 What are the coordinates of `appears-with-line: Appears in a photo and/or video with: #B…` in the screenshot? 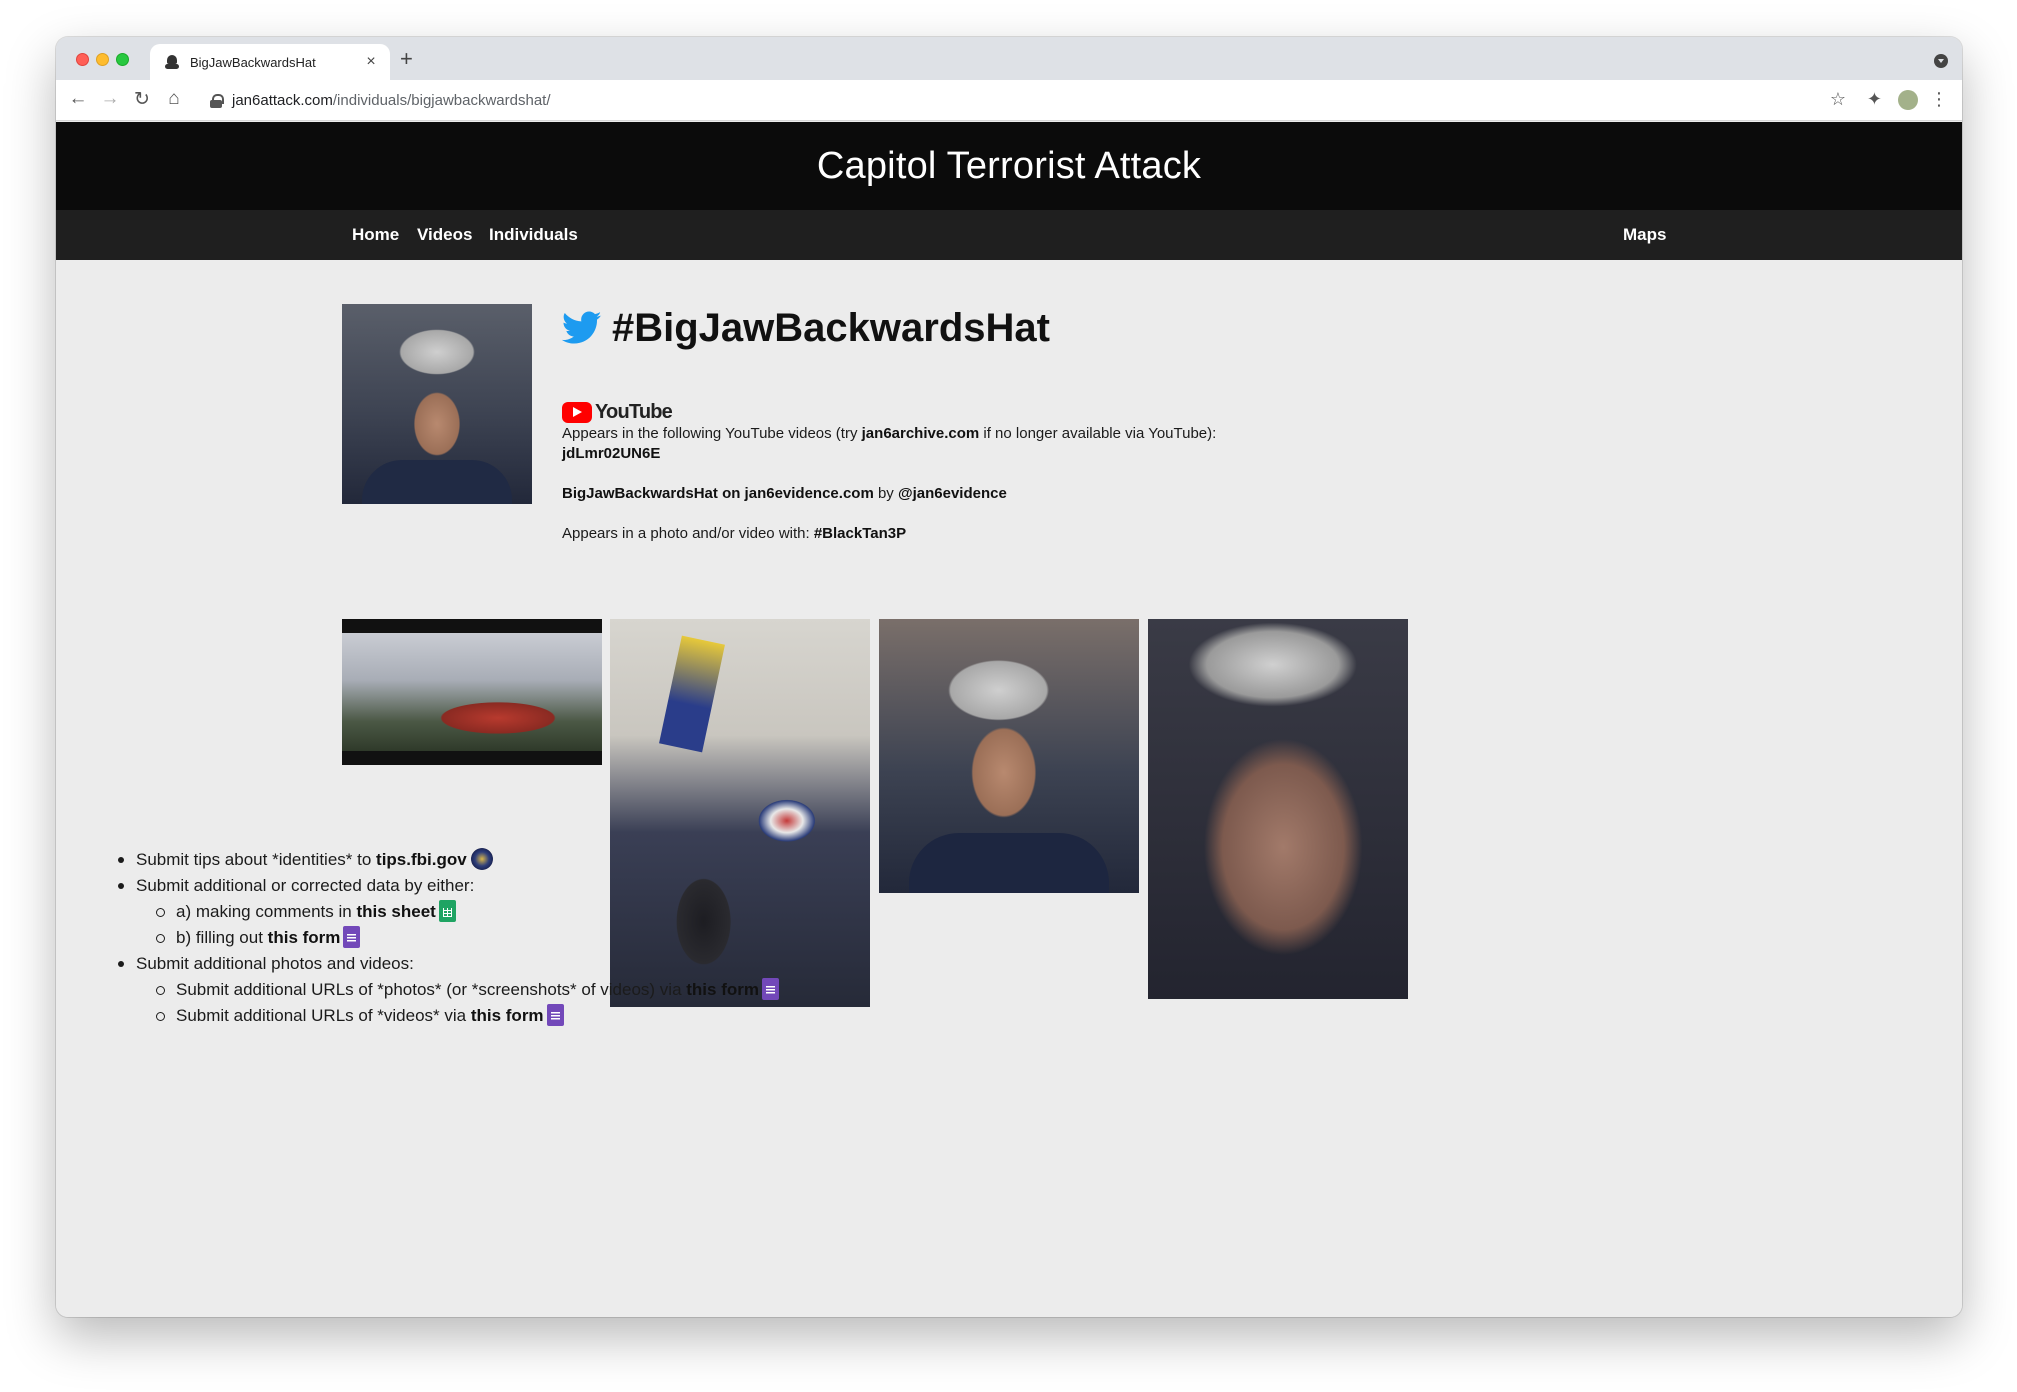 It's located at (1012, 534).